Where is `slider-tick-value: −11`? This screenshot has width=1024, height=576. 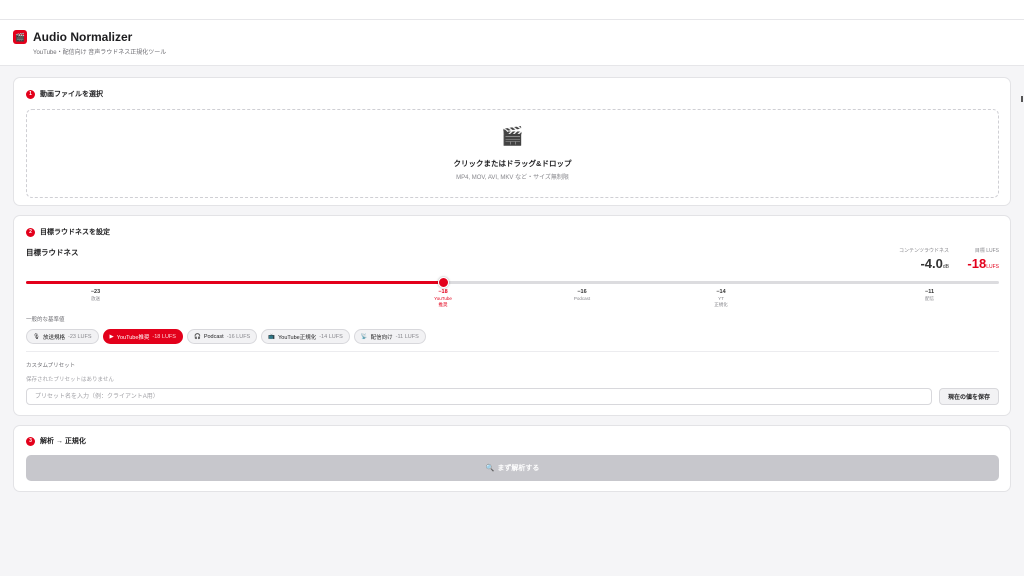
slider-tick-value: −11 is located at coordinates (929, 292).